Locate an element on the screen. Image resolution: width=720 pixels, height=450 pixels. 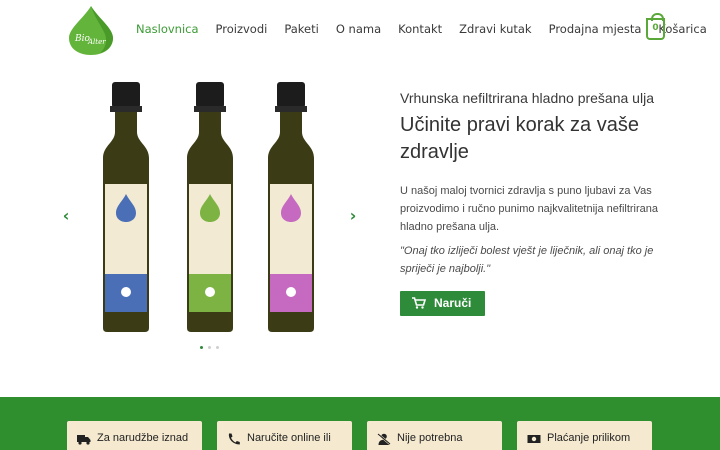
phone-icon is located at coordinates (234, 439).